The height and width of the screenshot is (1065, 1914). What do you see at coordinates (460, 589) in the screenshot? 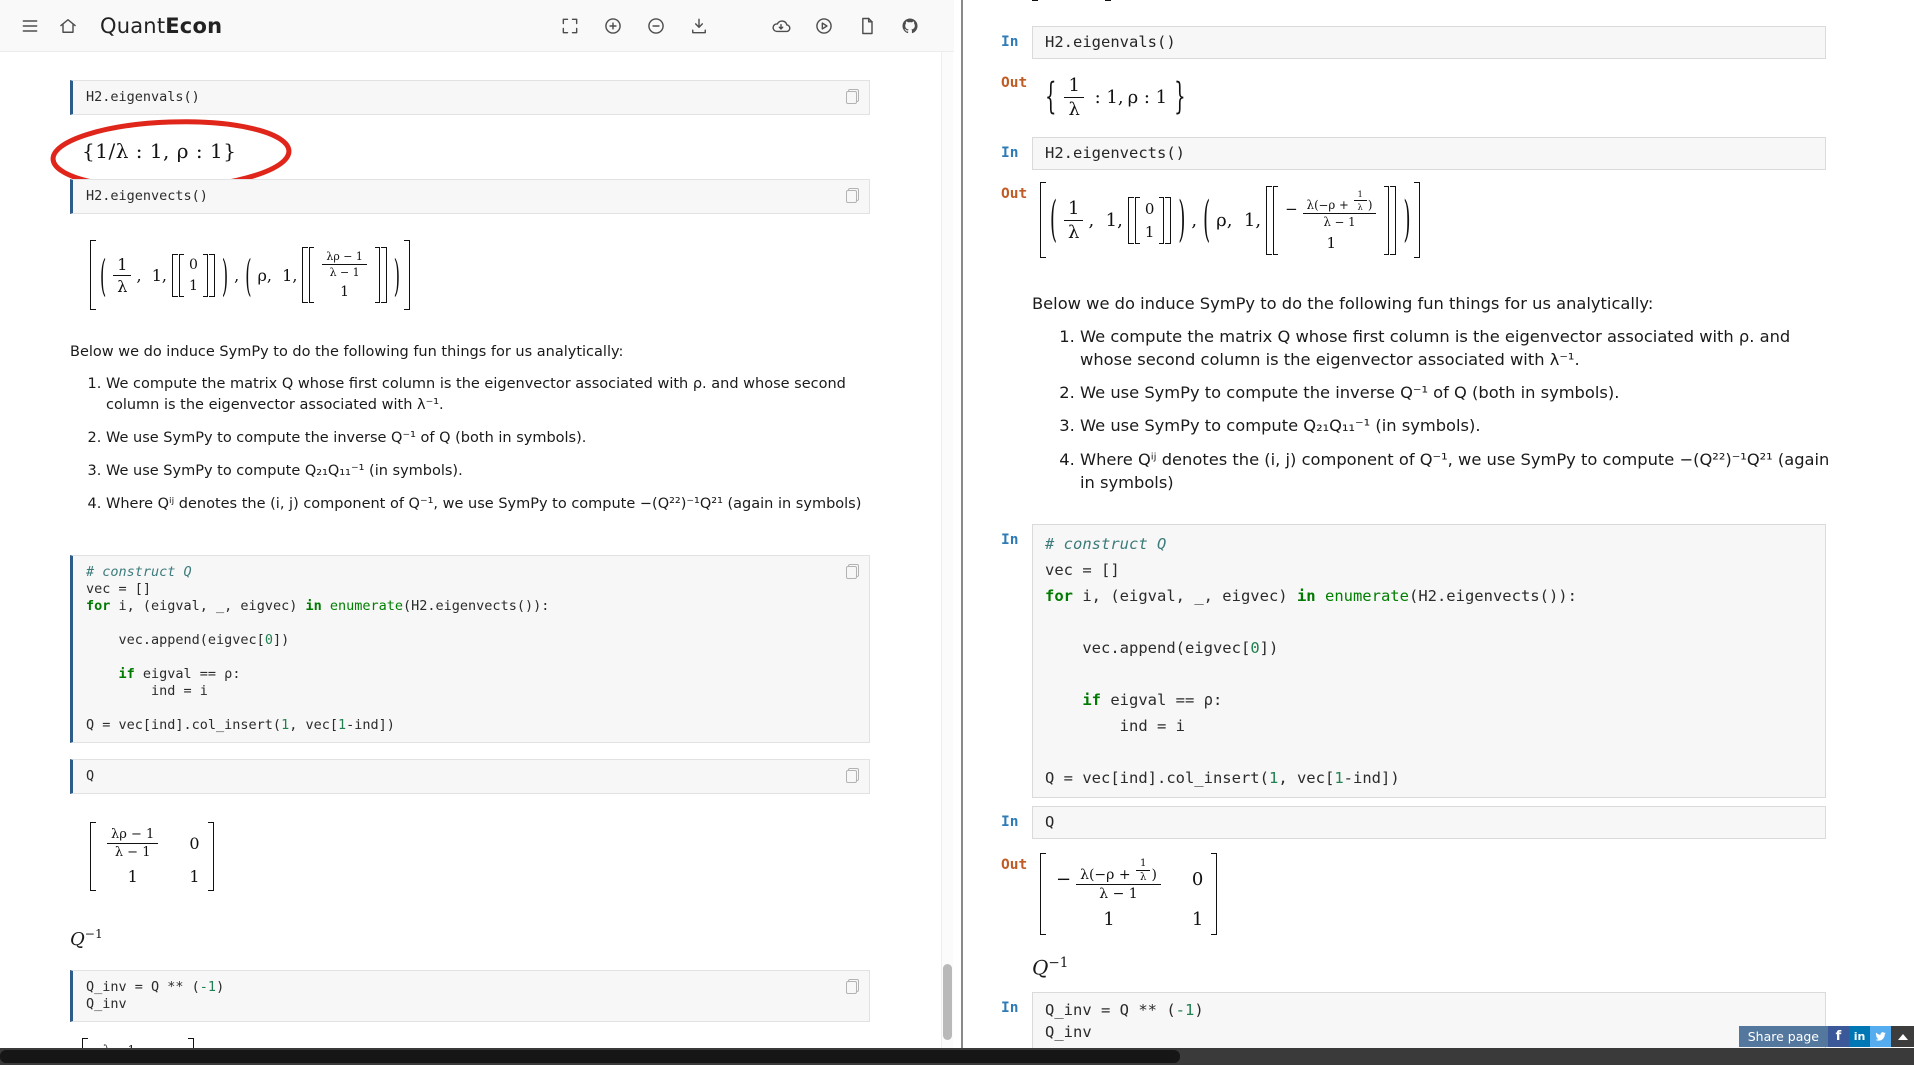
I see `code-line: vec = []` at bounding box center [460, 589].